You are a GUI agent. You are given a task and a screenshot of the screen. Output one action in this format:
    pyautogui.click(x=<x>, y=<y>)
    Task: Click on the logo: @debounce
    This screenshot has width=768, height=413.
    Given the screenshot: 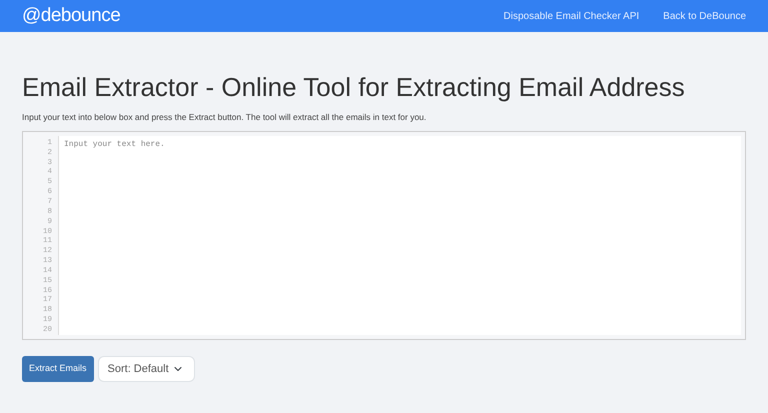 What is the action you would take?
    pyautogui.click(x=71, y=16)
    